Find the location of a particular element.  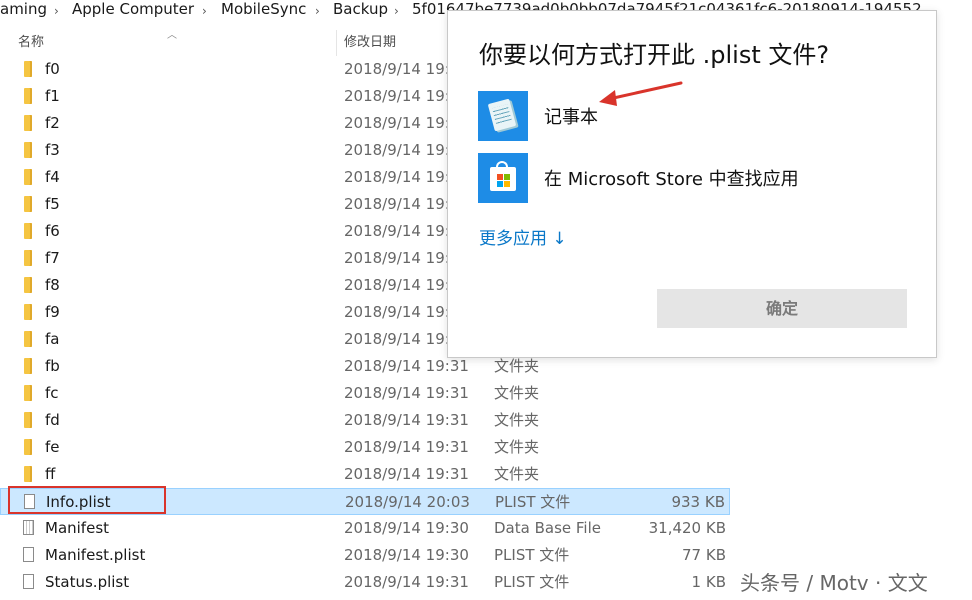

column-header-date: 修改日期 is located at coordinates (370, 43).